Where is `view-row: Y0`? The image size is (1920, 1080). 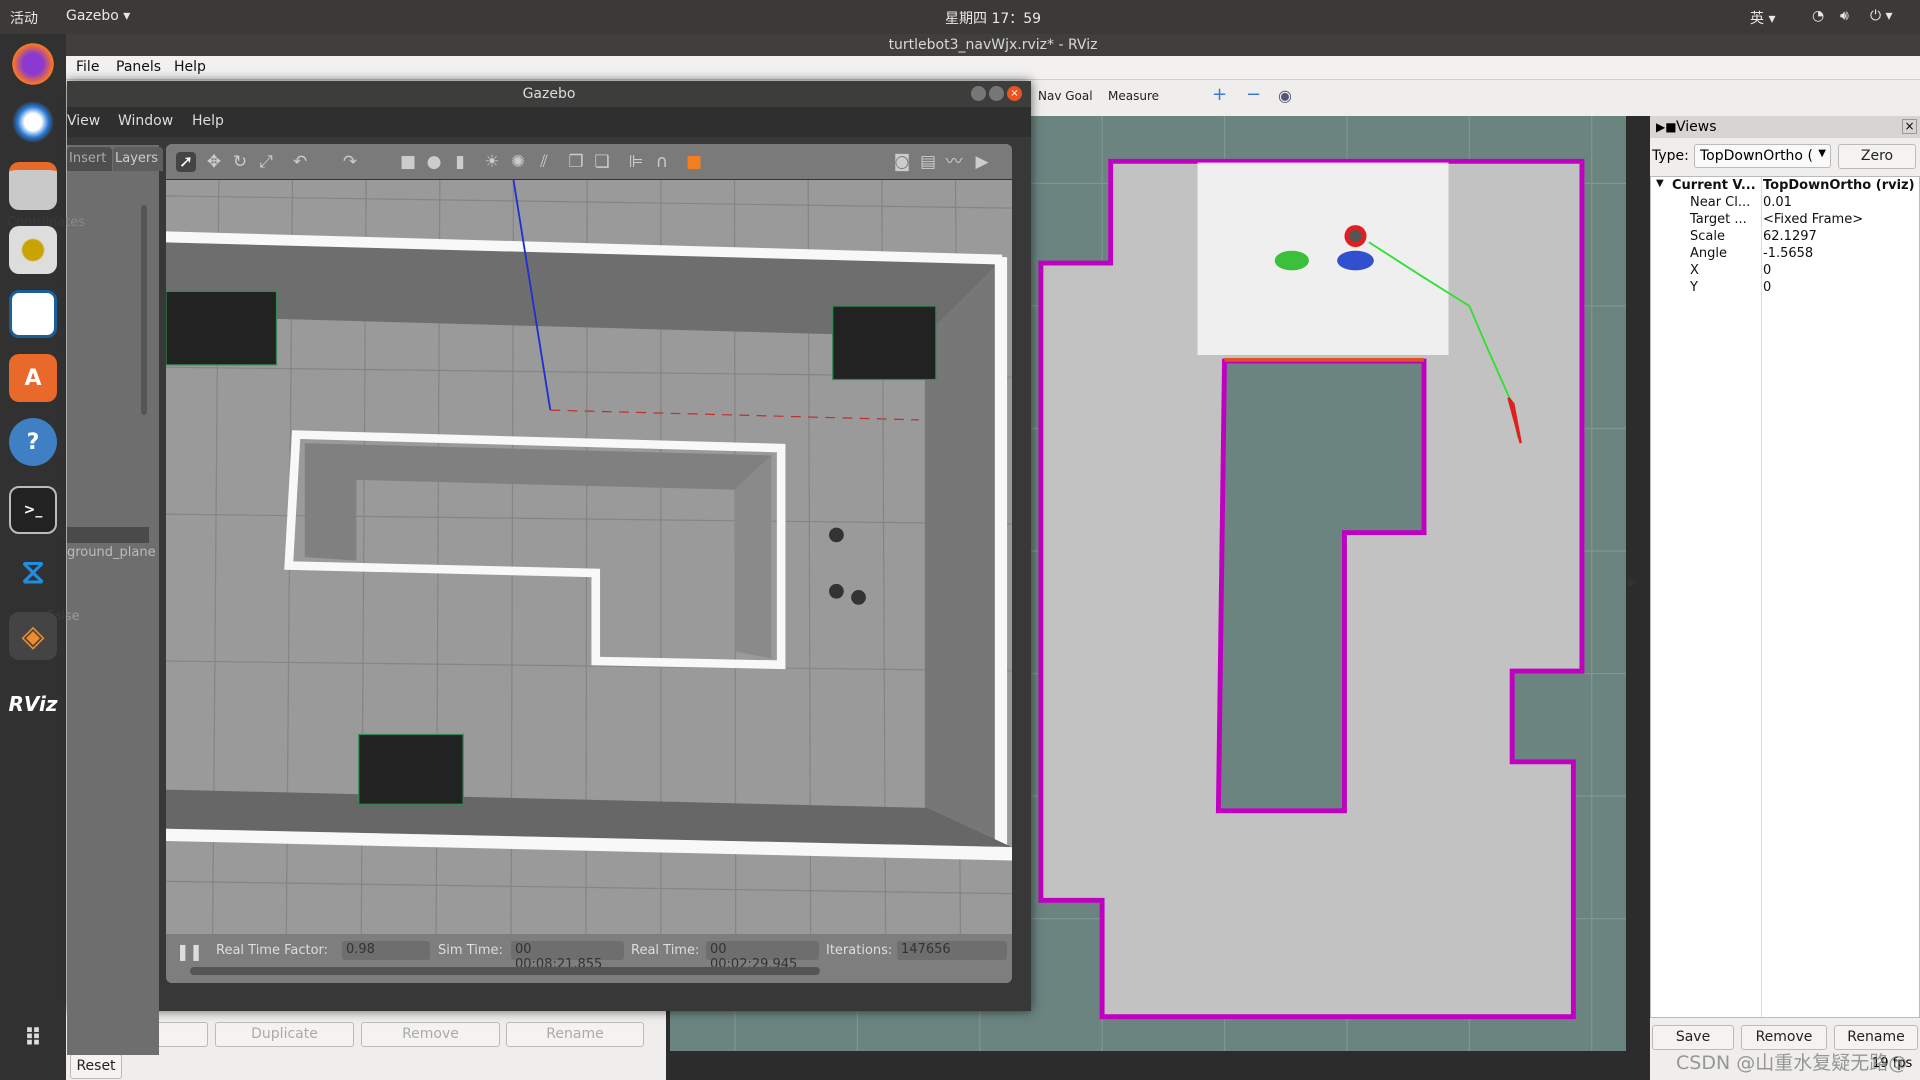
view-row: Y0 is located at coordinates (1785, 288).